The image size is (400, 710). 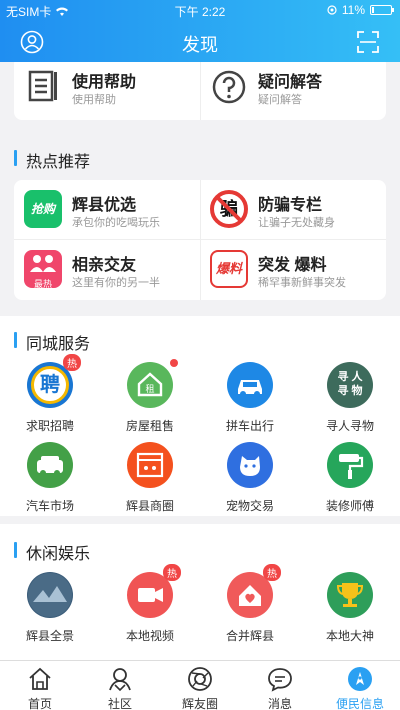 What do you see at coordinates (149, 426) in the screenshot?
I see `city-service-label: 房屋租售` at bounding box center [149, 426].